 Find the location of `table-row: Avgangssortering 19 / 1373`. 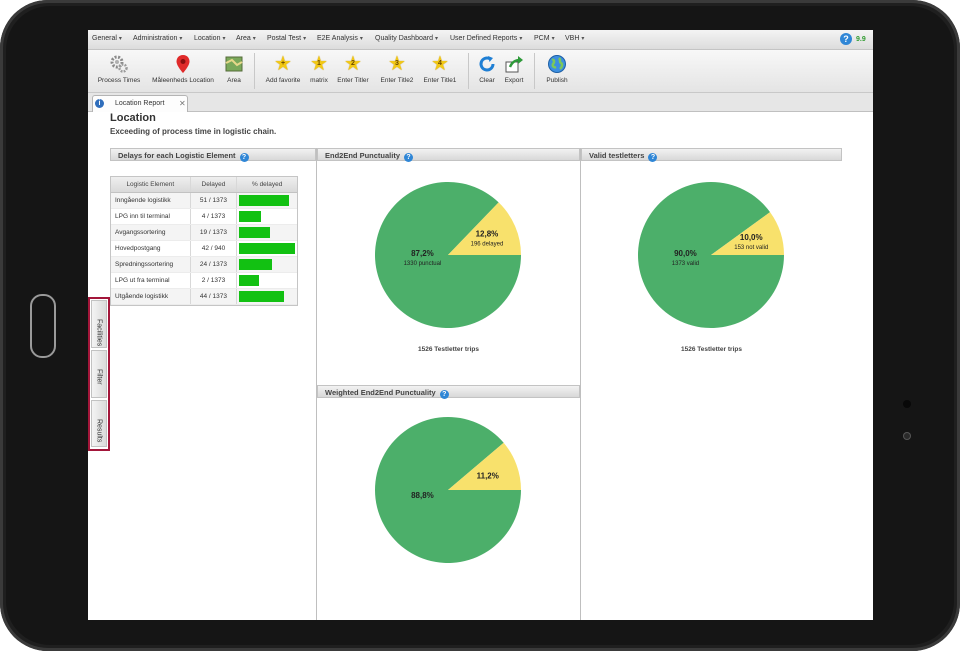

table-row: Avgangssortering 19 / 1373 is located at coordinates (204, 233).